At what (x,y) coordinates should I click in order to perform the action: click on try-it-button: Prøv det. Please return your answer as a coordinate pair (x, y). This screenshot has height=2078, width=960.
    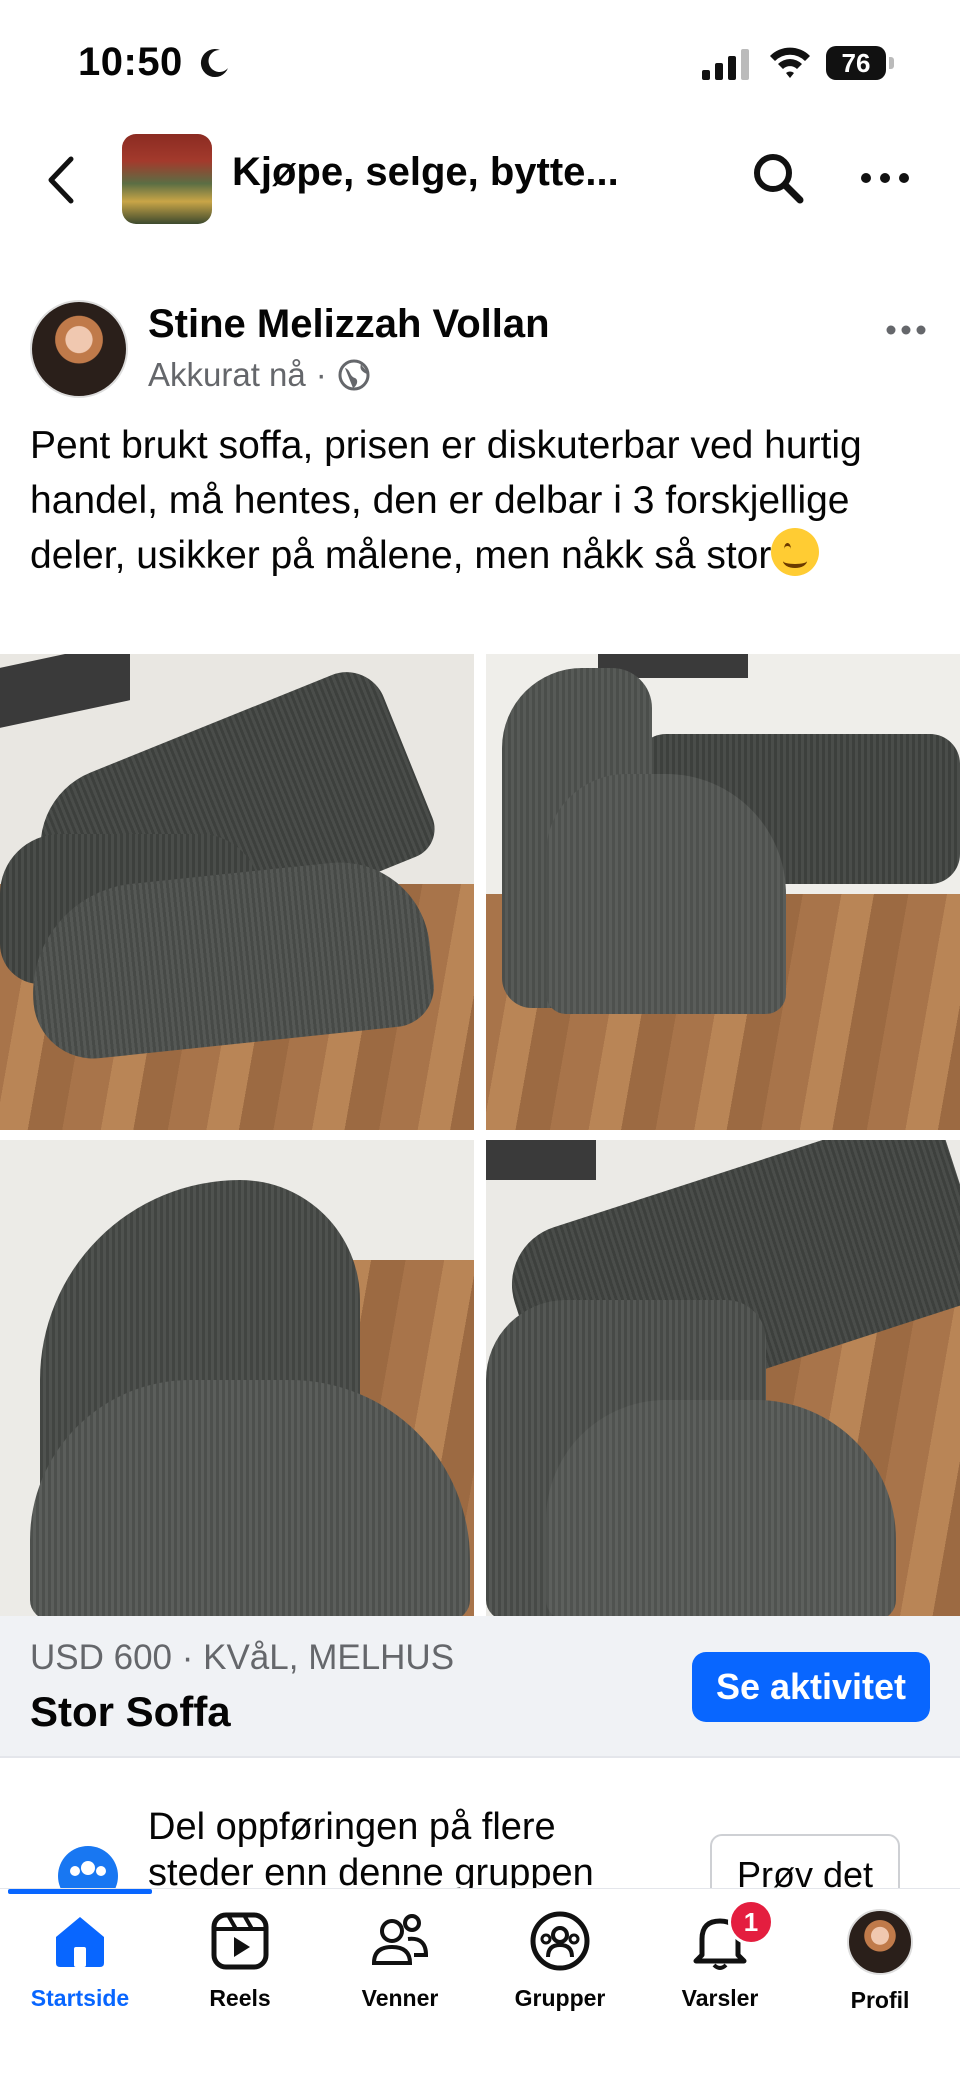
    Looking at the image, I should click on (805, 1861).